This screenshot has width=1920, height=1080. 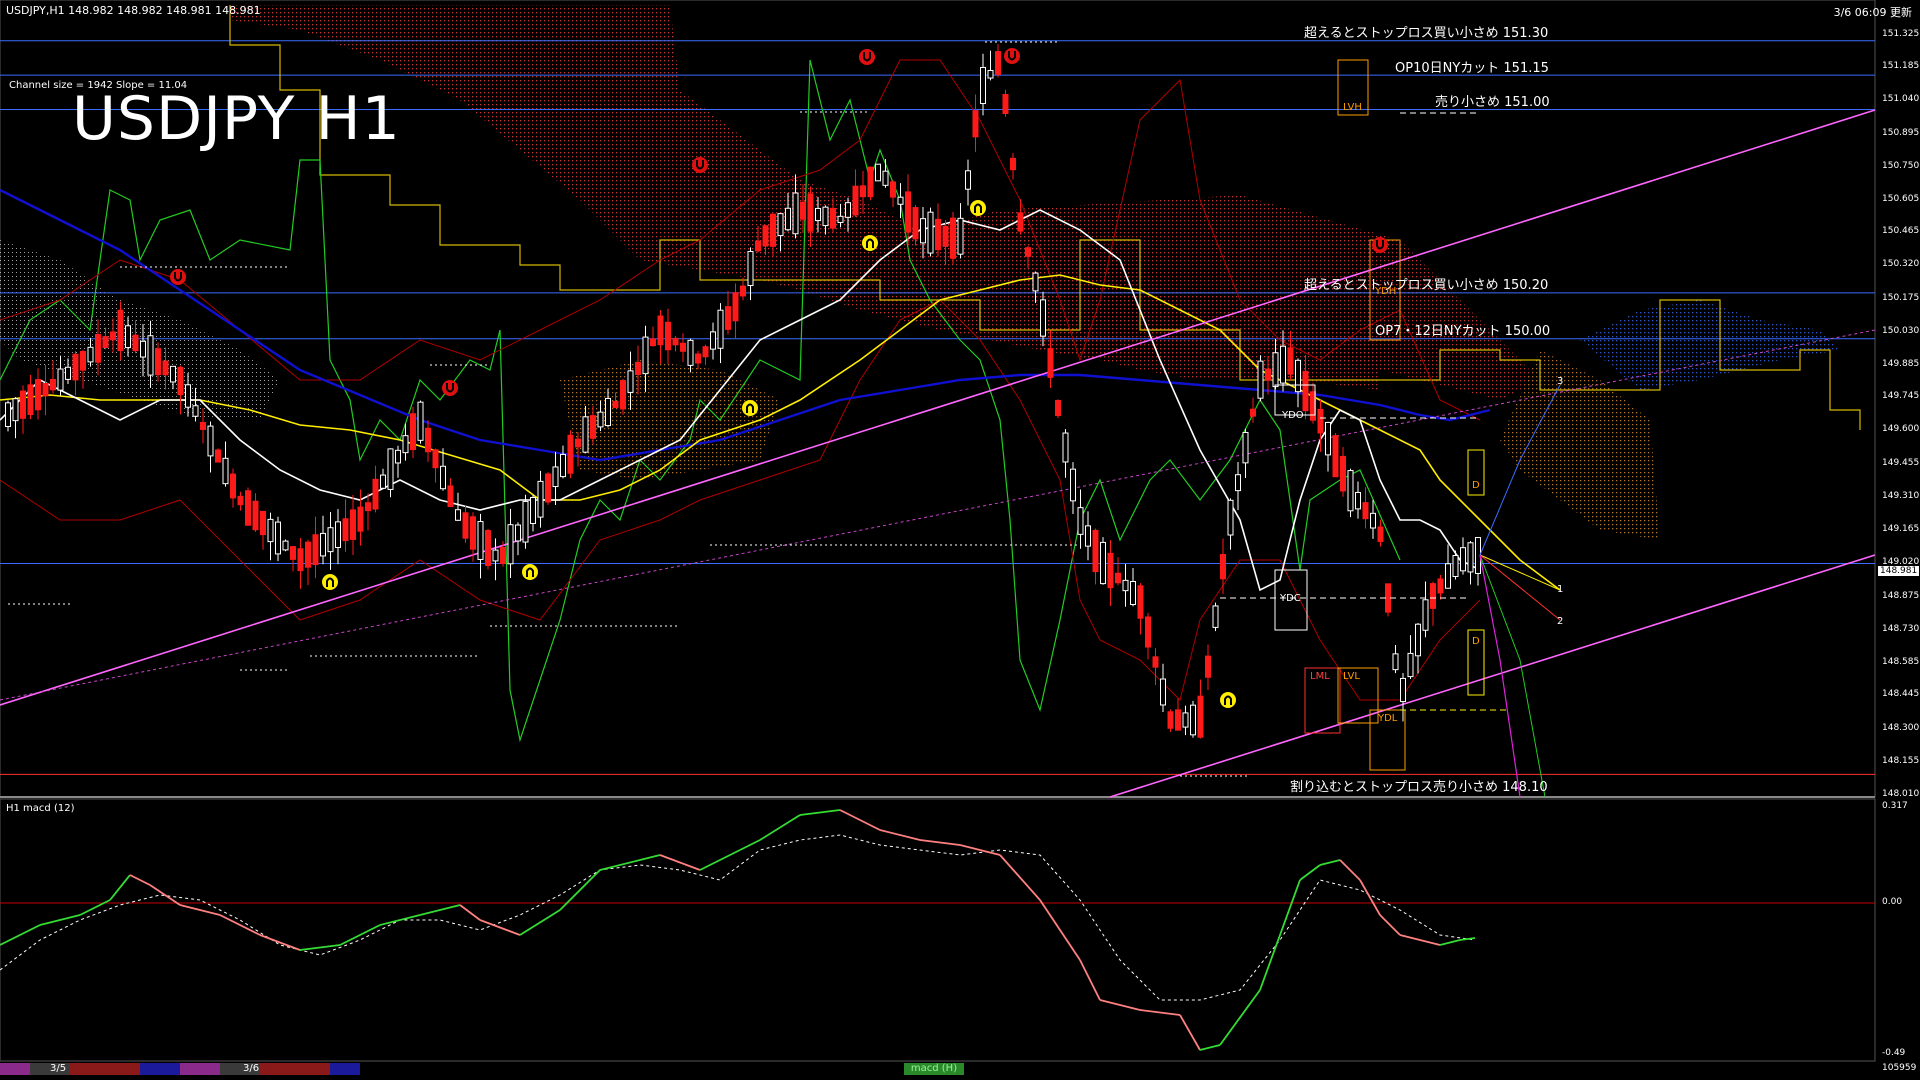 I want to click on price-tick: 148.585, so click(x=1901, y=662).